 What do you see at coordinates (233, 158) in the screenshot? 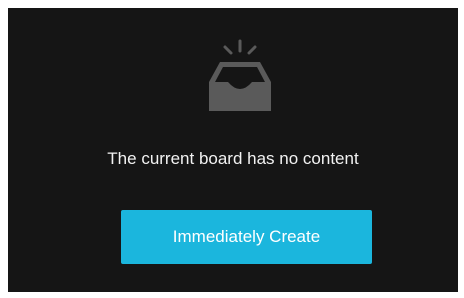
I see `empty-state-message: The current board has no content` at bounding box center [233, 158].